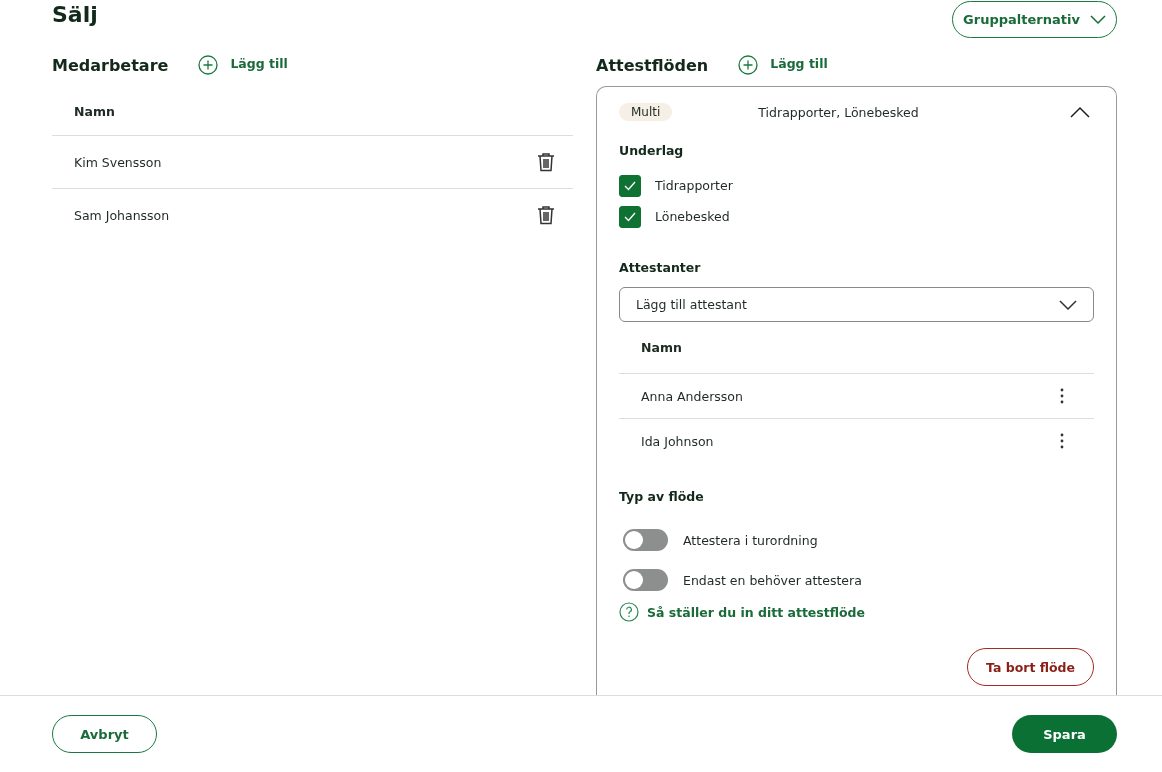  Describe the element at coordinates (856, 304) in the screenshot. I see `approver-dropdown: Lägg till attestant` at that location.